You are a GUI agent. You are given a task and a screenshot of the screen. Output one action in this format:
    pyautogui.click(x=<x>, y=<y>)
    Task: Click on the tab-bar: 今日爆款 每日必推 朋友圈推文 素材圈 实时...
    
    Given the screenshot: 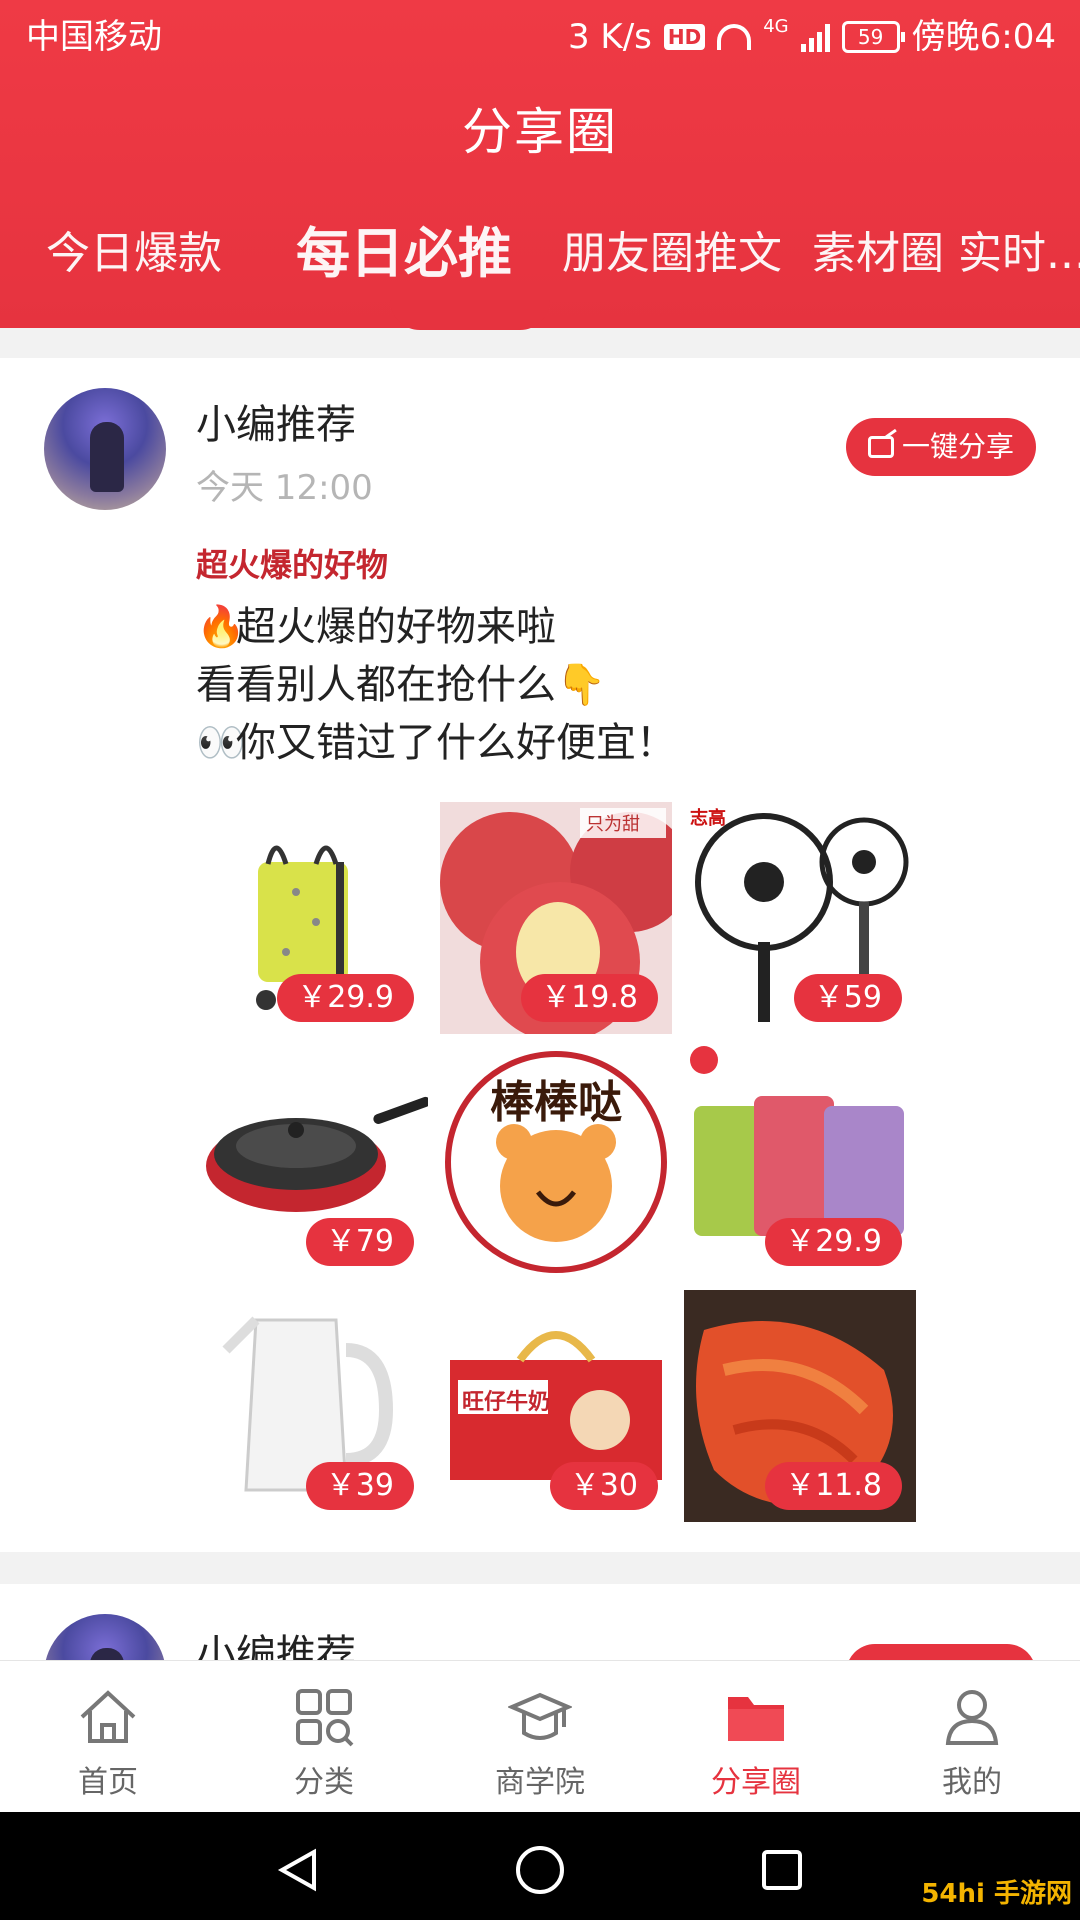 What is the action you would take?
    pyautogui.click(x=540, y=254)
    